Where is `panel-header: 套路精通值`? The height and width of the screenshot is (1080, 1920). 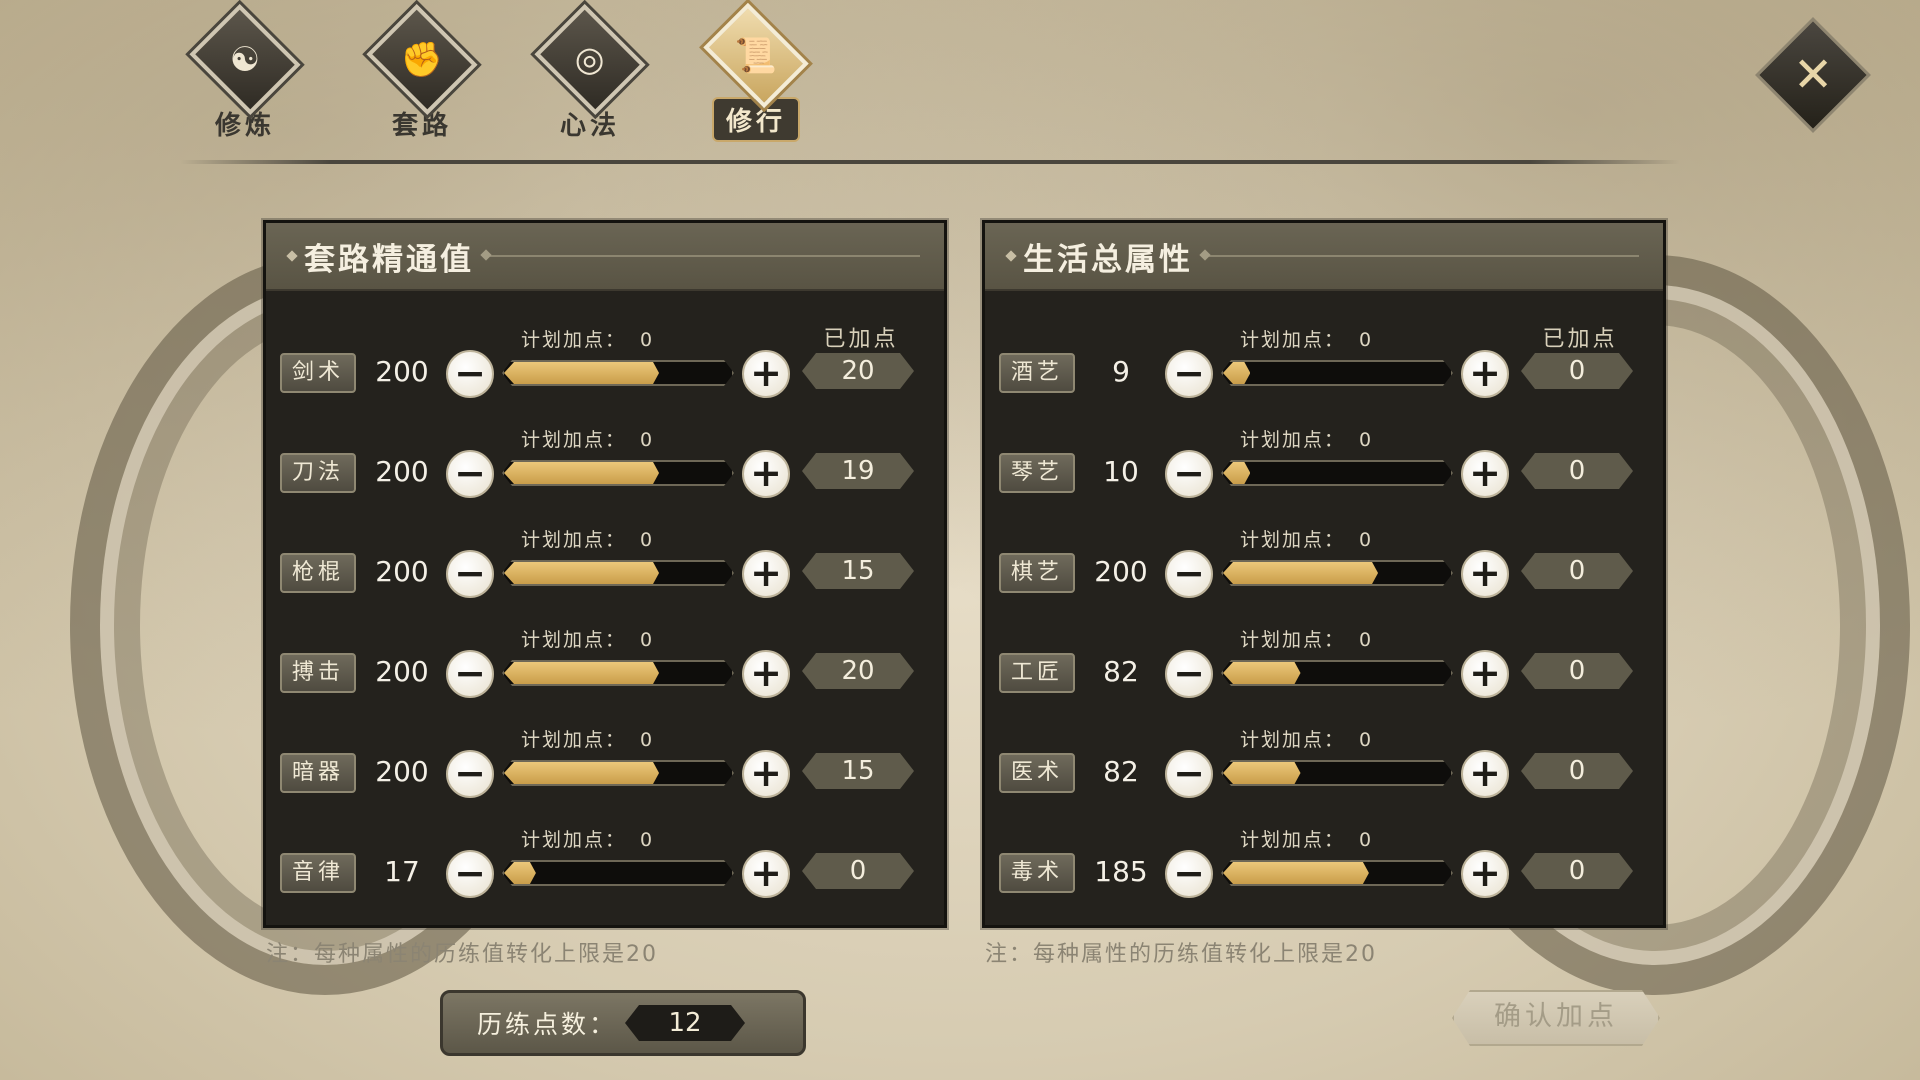
panel-header: 套路精通值 is located at coordinates (605, 257).